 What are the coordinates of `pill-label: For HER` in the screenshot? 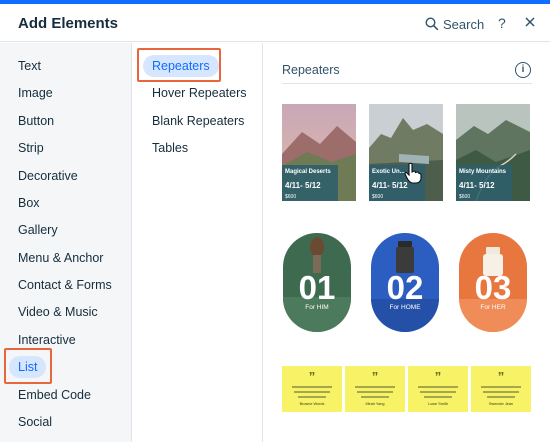 It's located at (493, 307).